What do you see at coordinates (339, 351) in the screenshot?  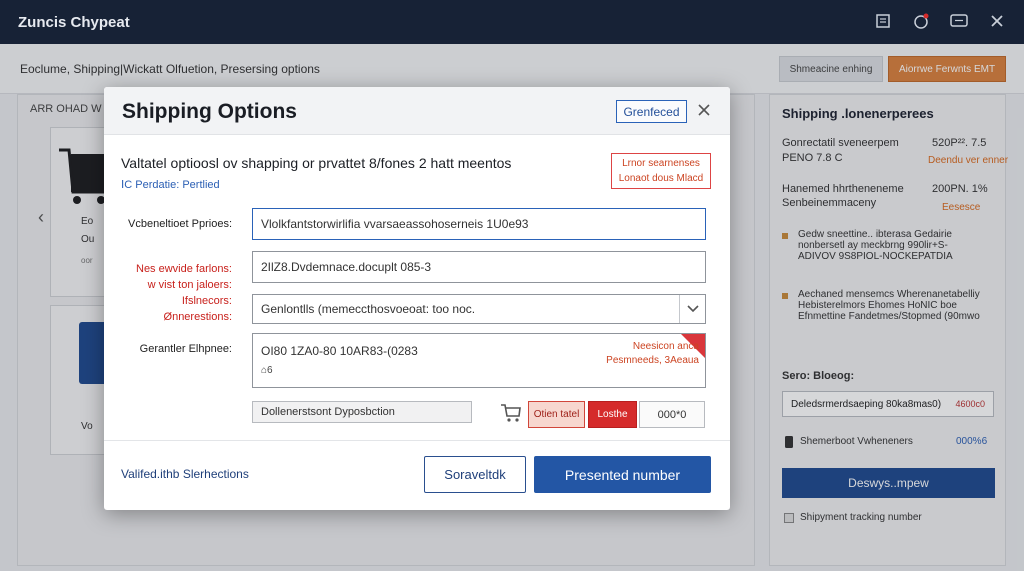 I see `shipment-textarea-value: OI80 1ZA0-80 10AR83-(0283` at bounding box center [339, 351].